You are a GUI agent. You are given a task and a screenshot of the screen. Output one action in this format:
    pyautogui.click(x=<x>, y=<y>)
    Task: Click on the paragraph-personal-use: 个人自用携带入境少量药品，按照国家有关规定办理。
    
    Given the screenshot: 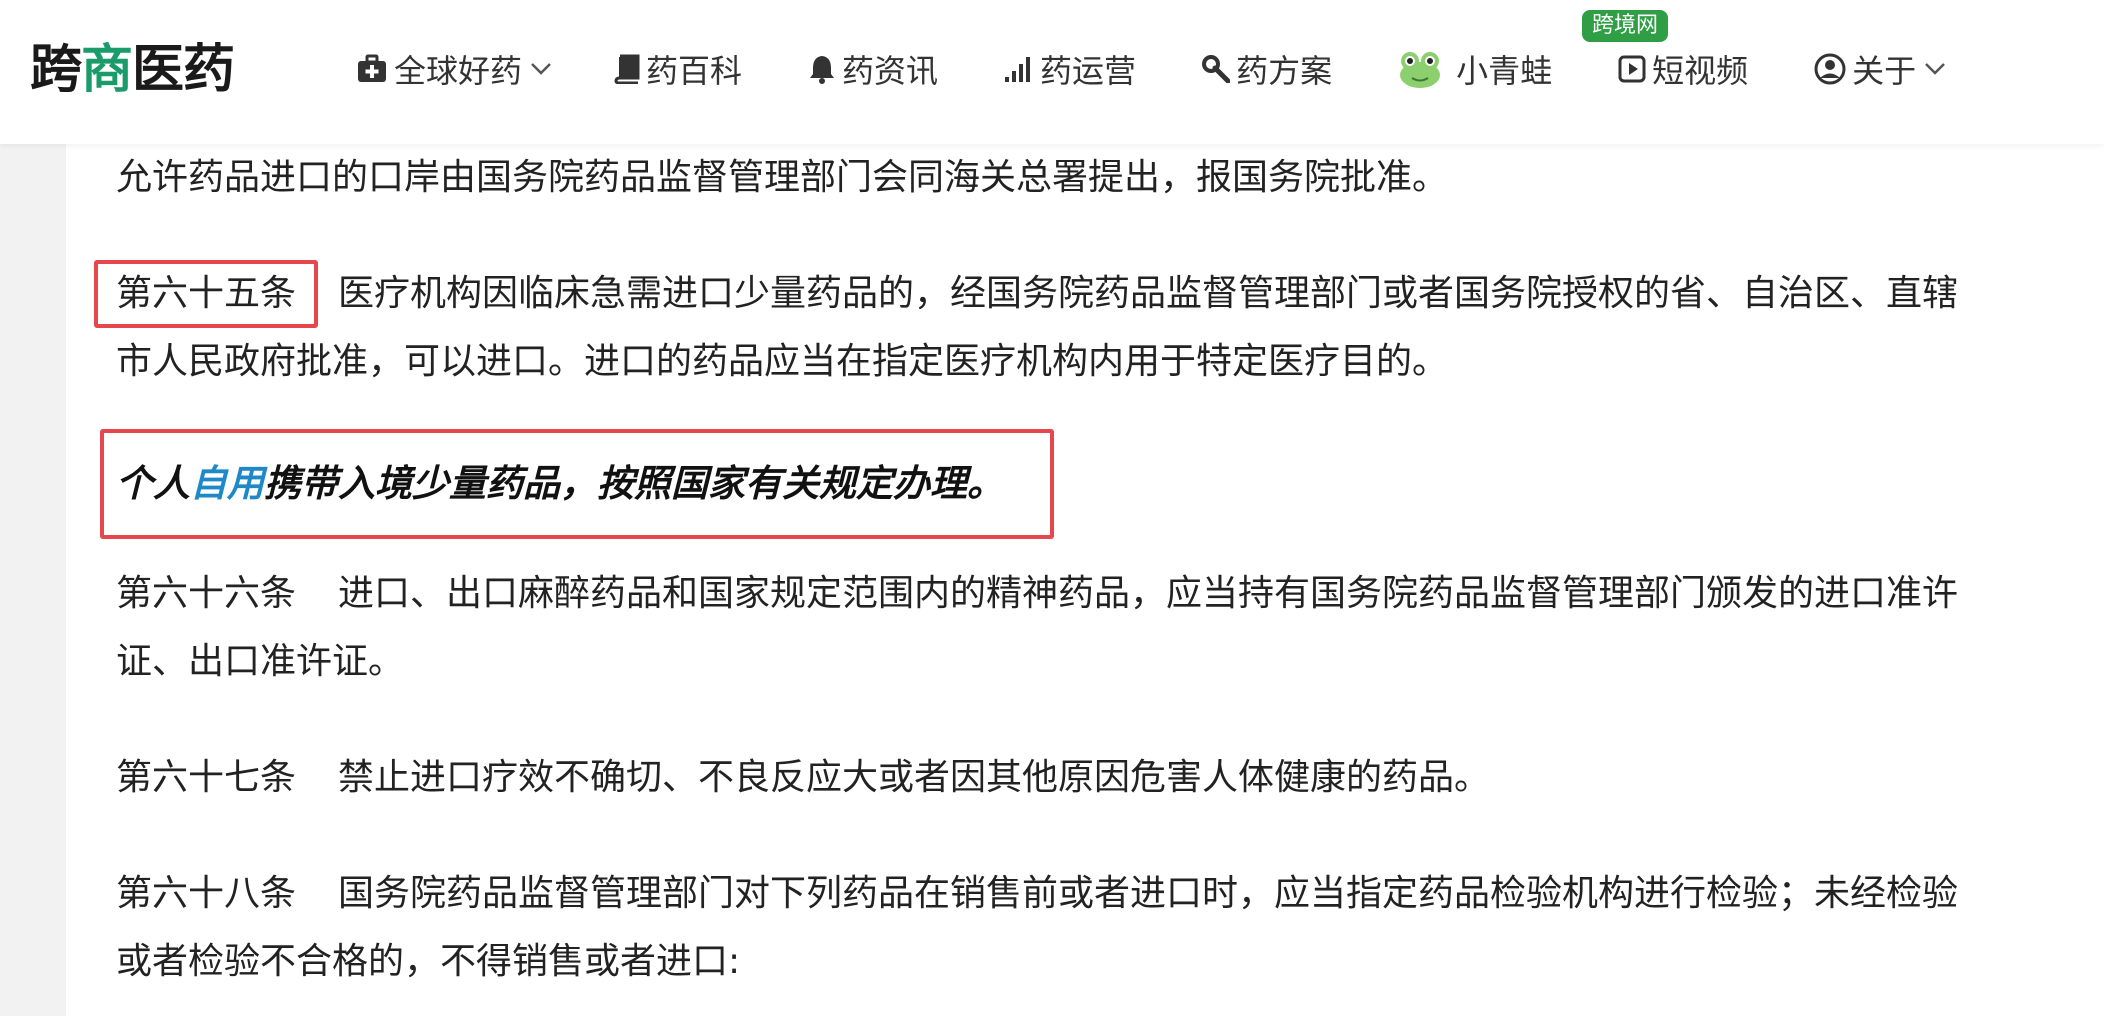 What is the action you would take?
    pyautogui.click(x=560, y=483)
    